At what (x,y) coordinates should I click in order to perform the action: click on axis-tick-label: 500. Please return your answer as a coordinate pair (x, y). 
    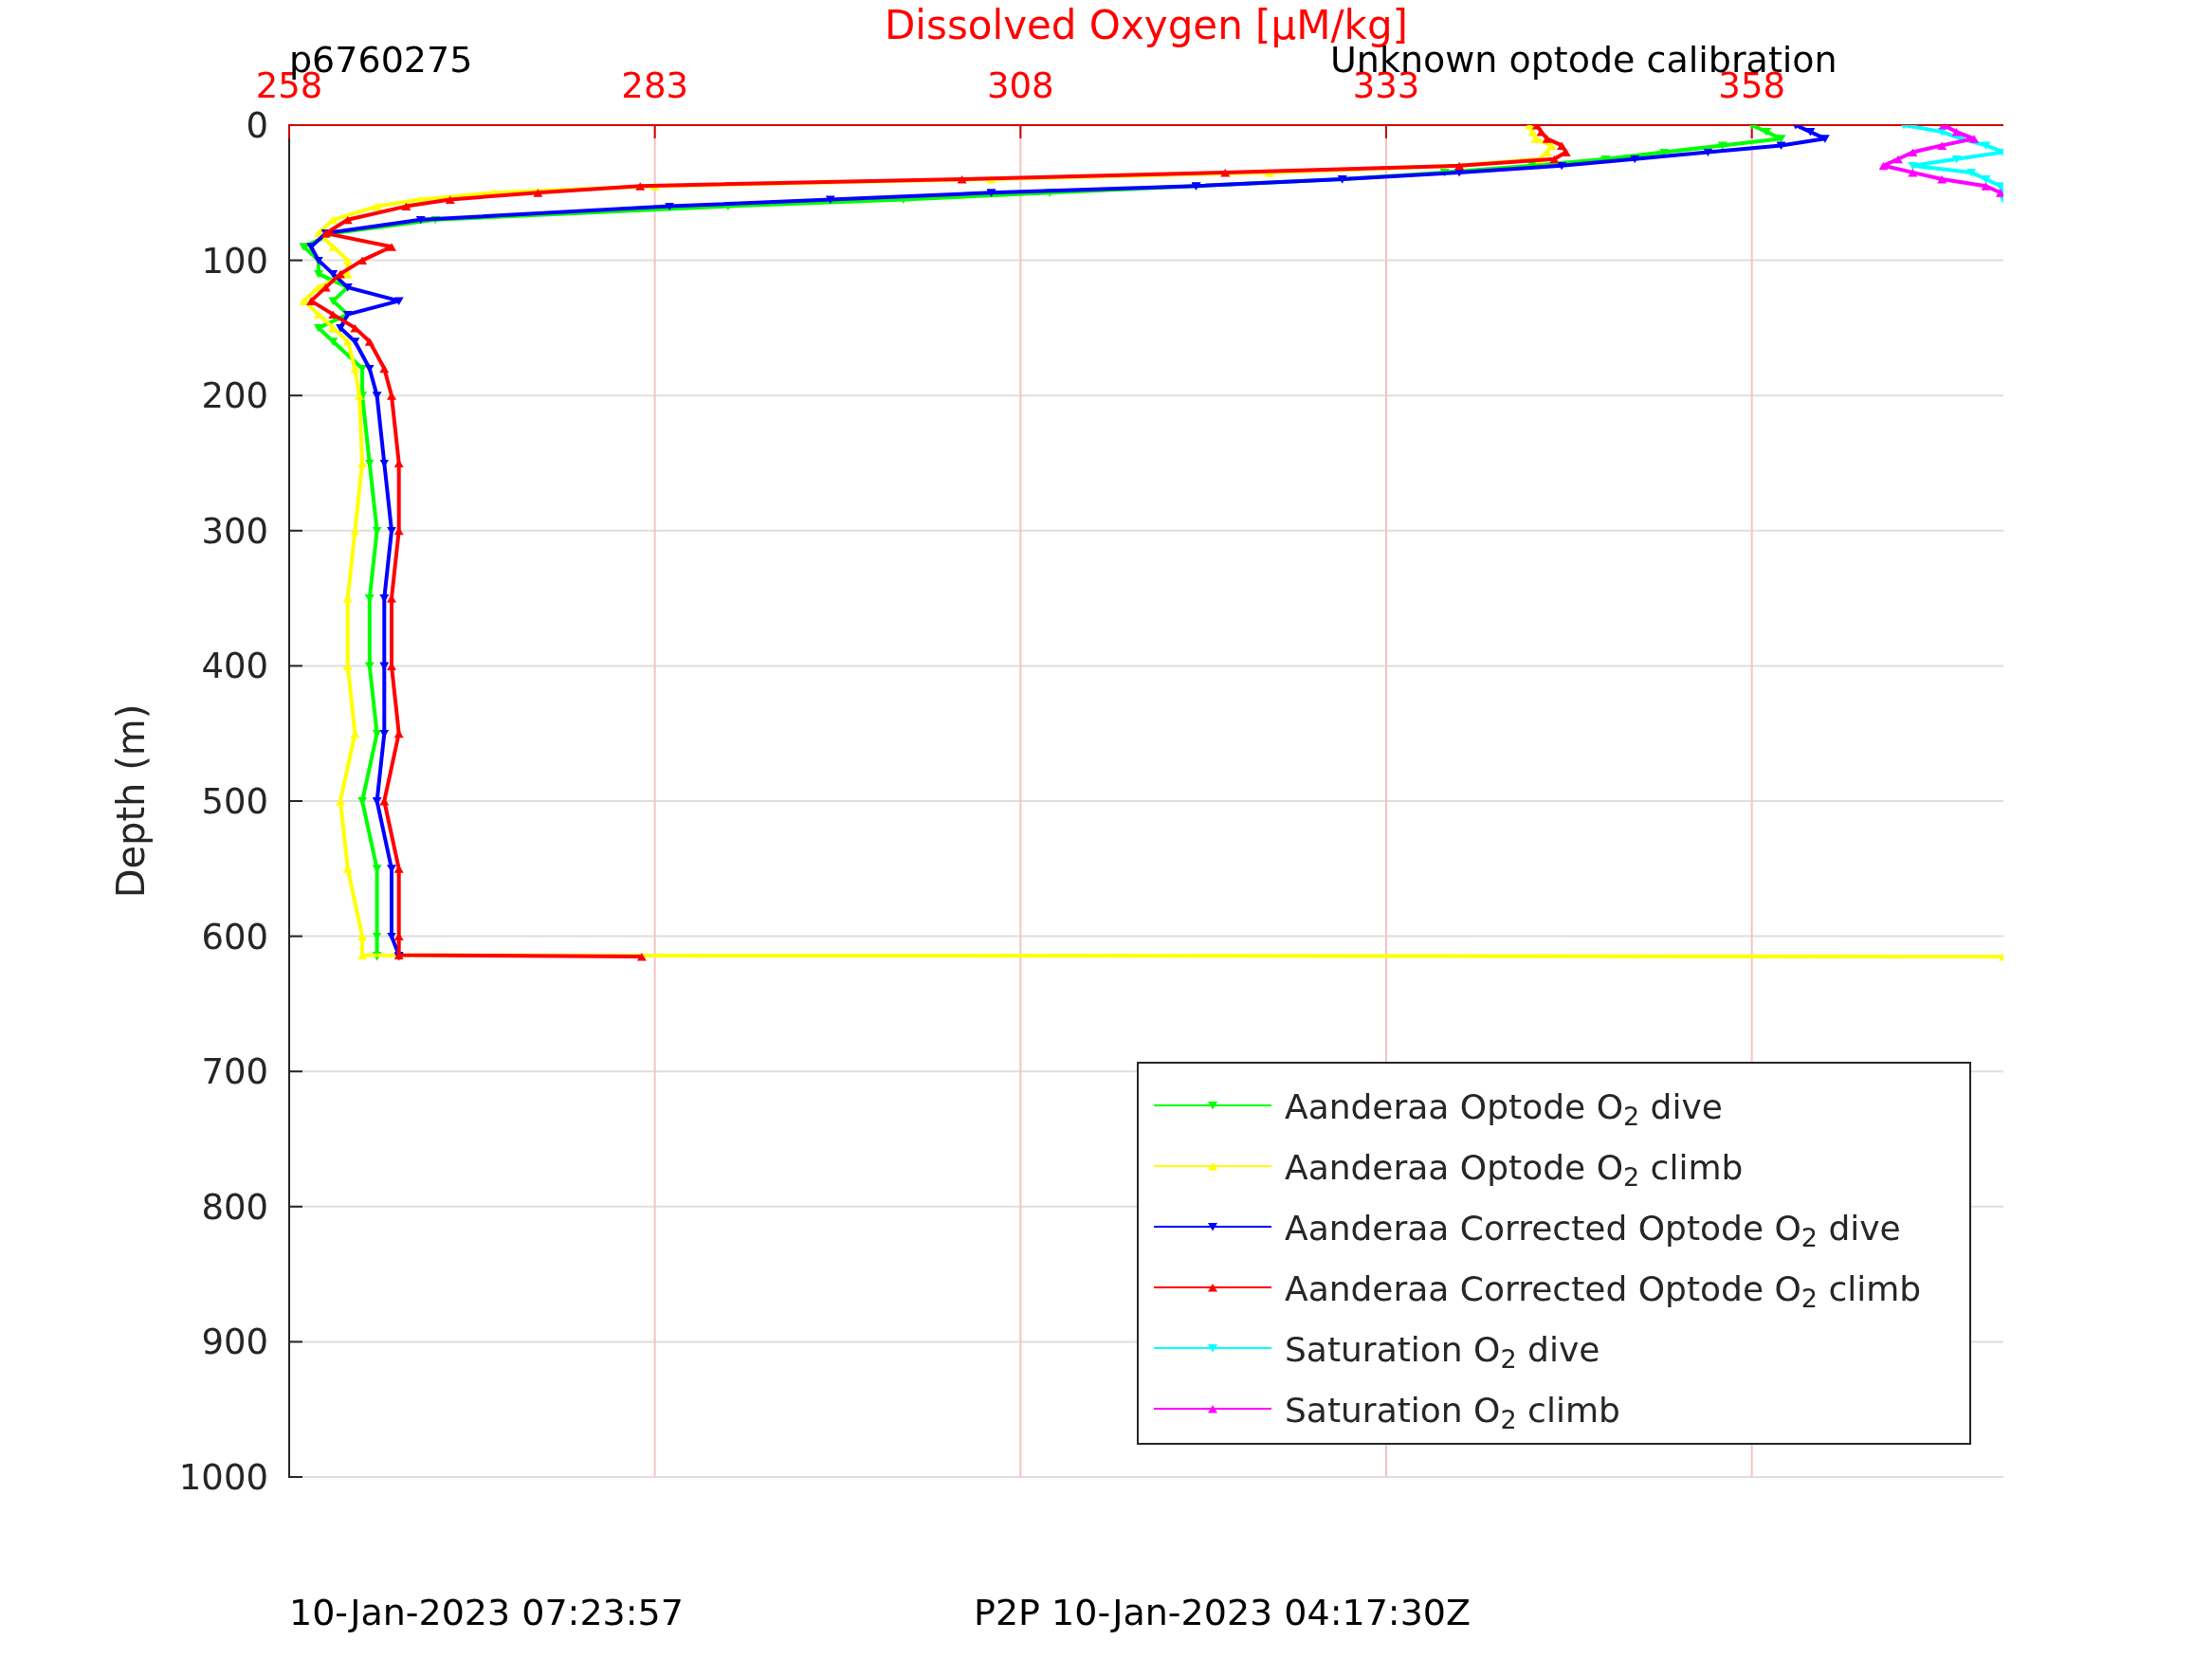
    Looking at the image, I should click on (234, 801).